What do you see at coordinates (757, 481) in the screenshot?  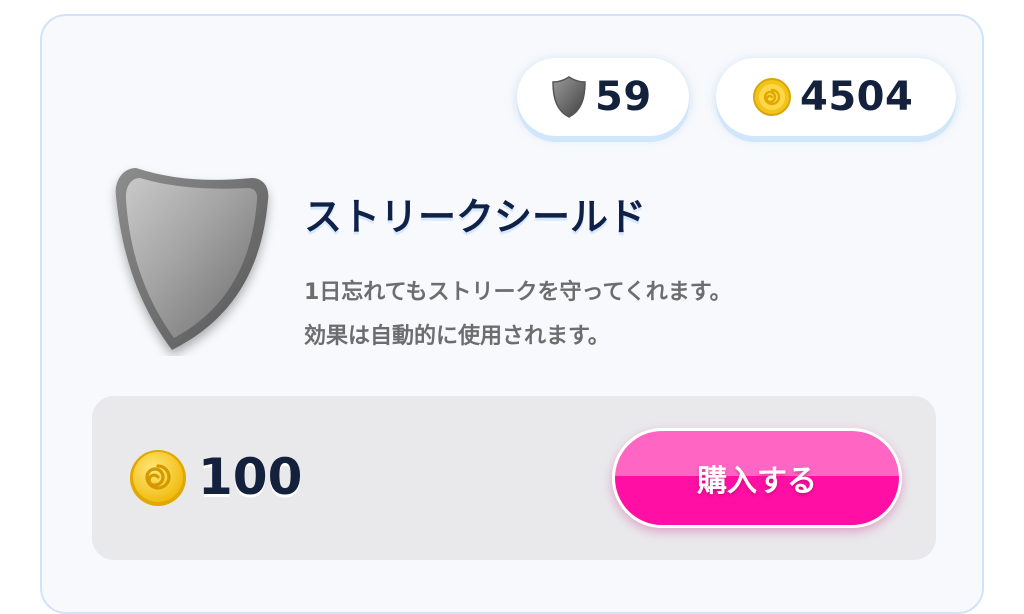 I see `purchase-button-label: 購入する` at bounding box center [757, 481].